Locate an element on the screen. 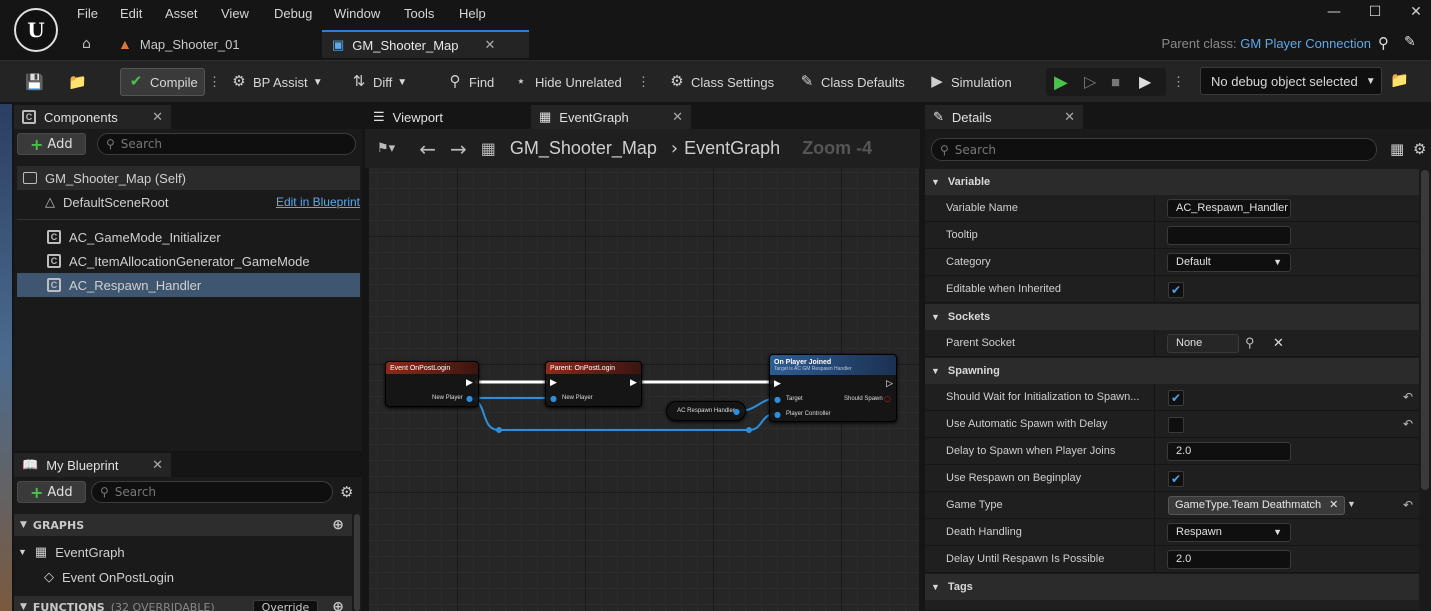  diff-button: ⇅ Diff ▼ is located at coordinates (378, 82).